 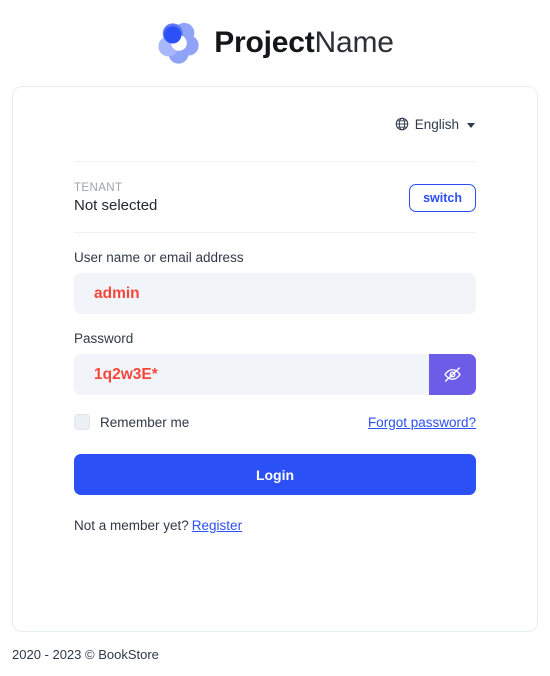 What do you see at coordinates (178, 43) in the screenshot?
I see `pinwheel-logo-icon` at bounding box center [178, 43].